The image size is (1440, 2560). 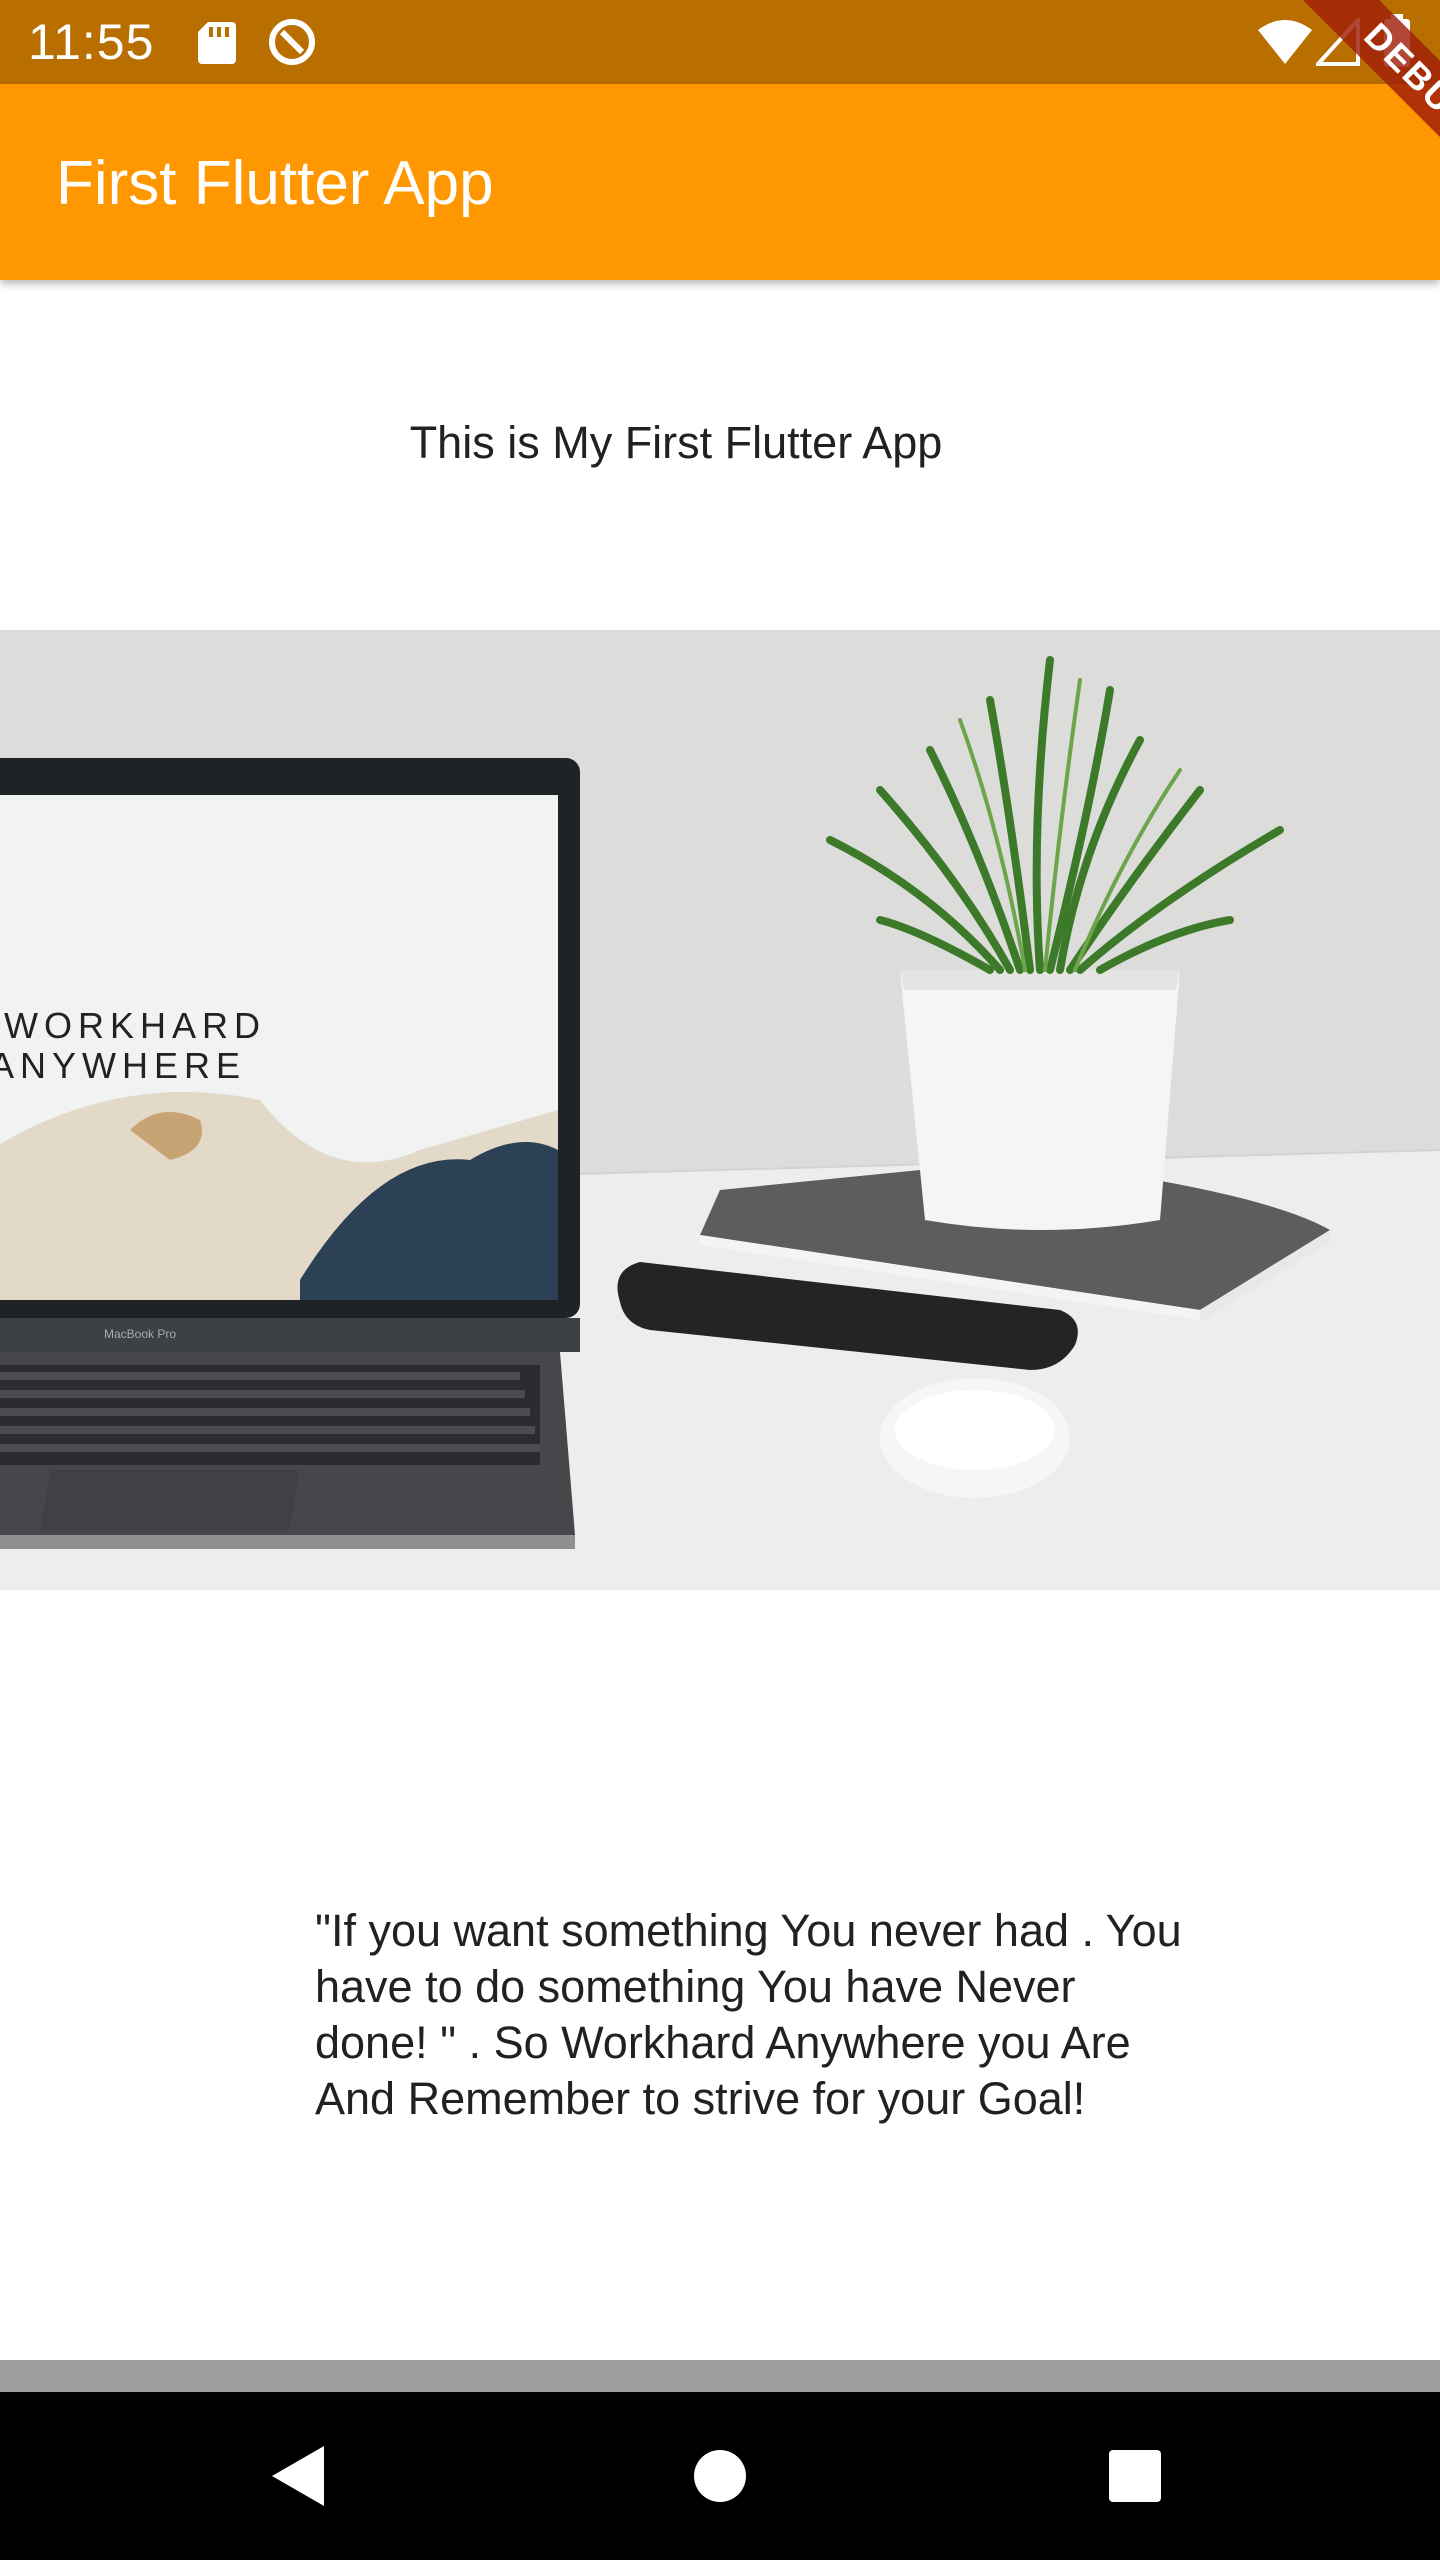 I want to click on recents-icon, so click(x=1135, y=2476).